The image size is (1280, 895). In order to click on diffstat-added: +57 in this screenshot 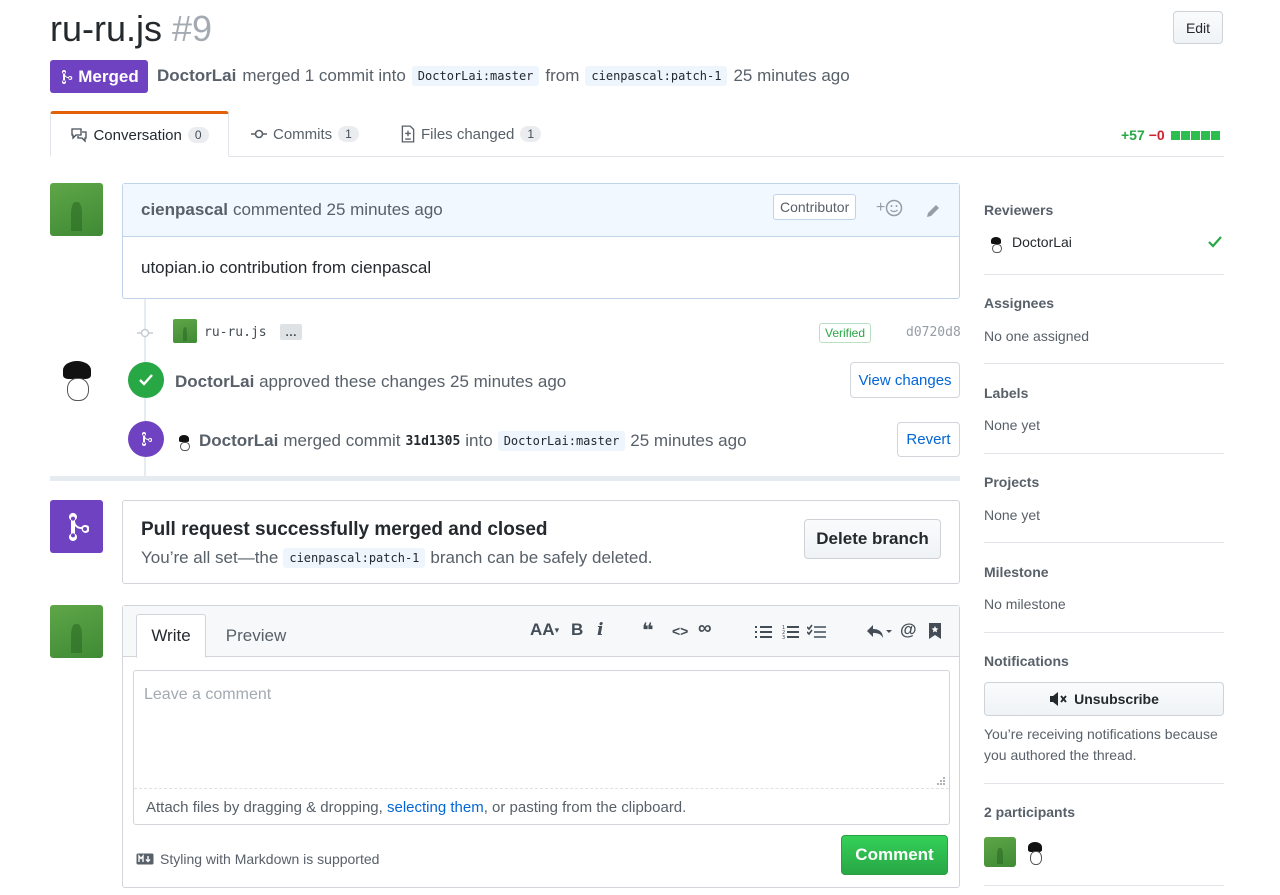, I will do `click(1133, 135)`.